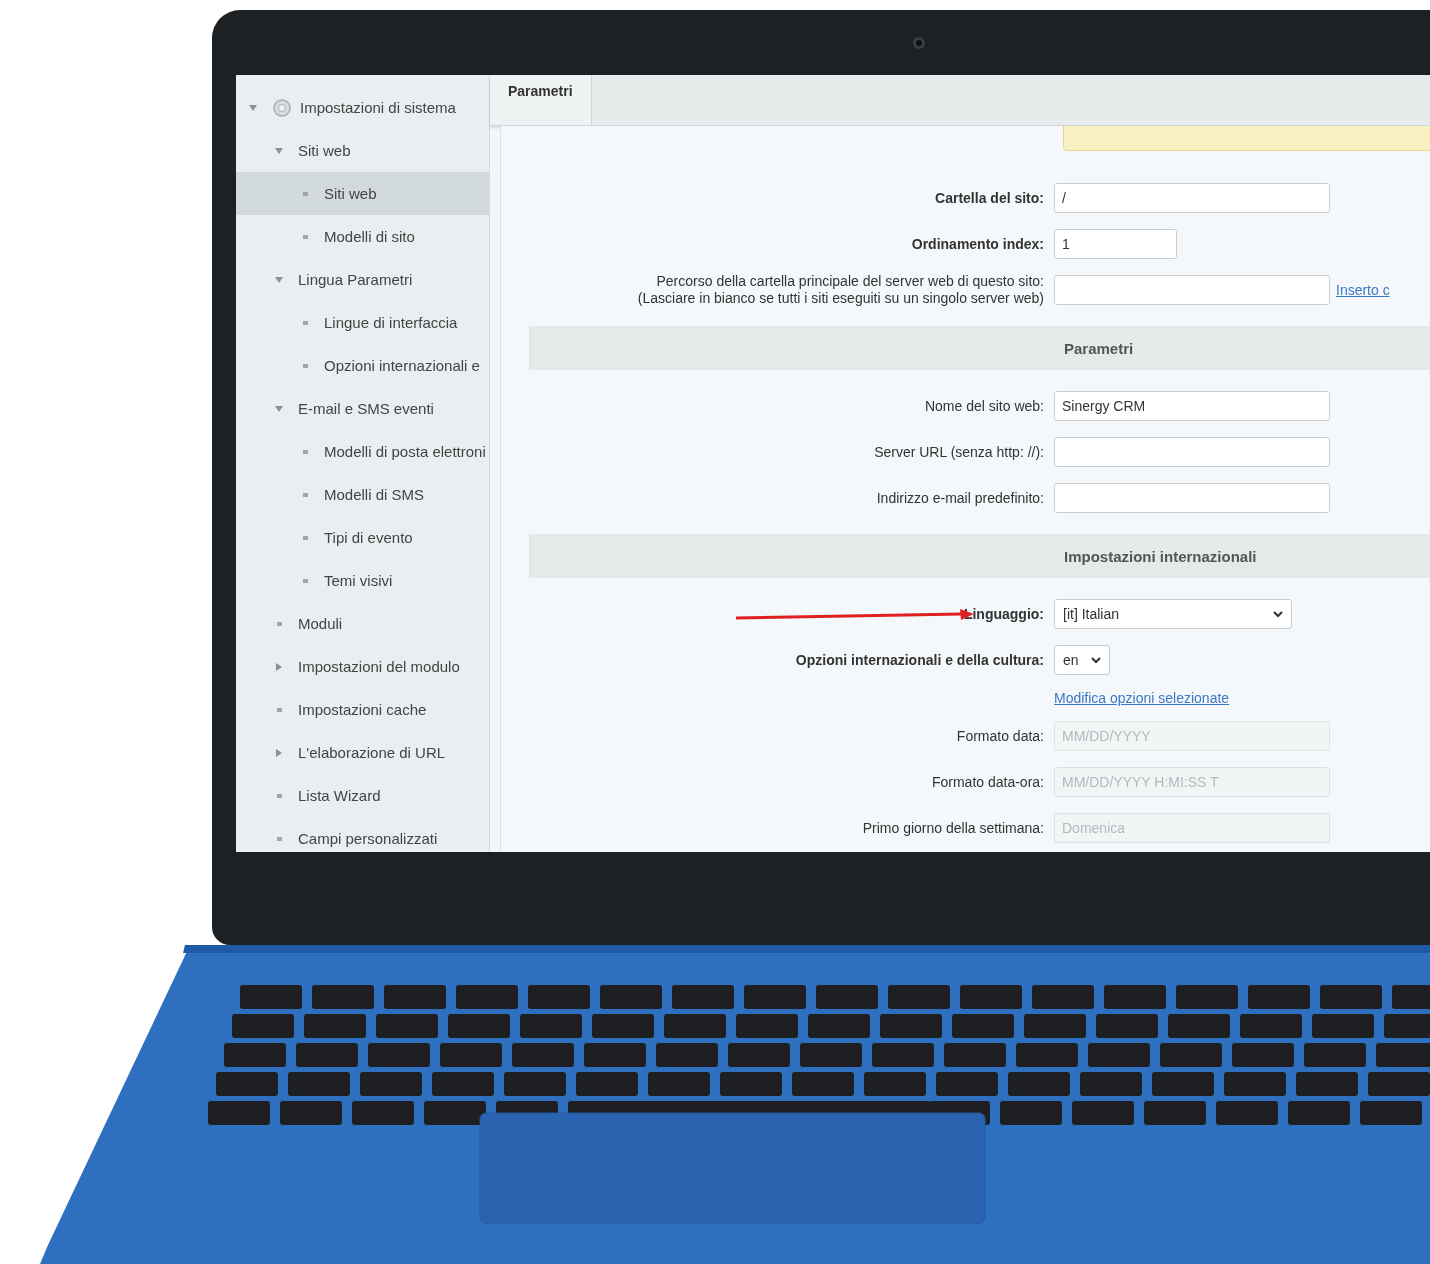 The image size is (1430, 1264). What do you see at coordinates (919, 43) in the screenshot?
I see `camera-icon` at bounding box center [919, 43].